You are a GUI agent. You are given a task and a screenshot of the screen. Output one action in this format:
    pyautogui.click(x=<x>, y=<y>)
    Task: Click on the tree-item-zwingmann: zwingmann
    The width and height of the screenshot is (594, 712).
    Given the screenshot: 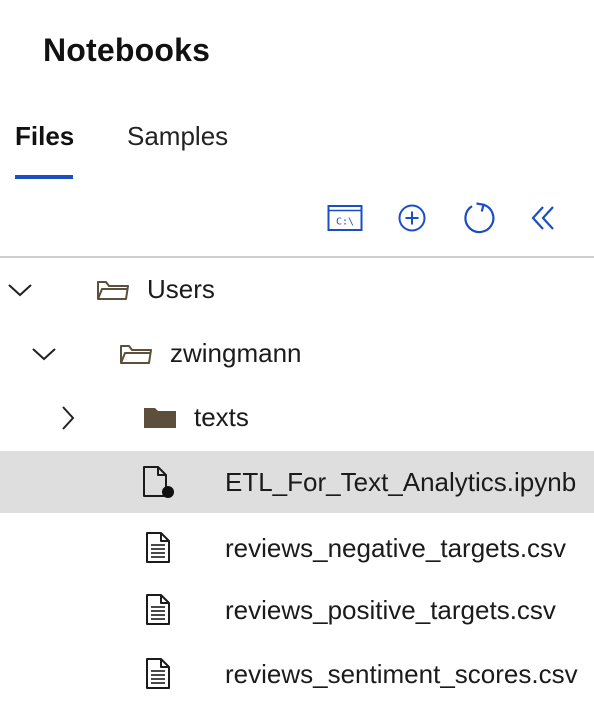 What is the action you would take?
    pyautogui.click(x=297, y=353)
    